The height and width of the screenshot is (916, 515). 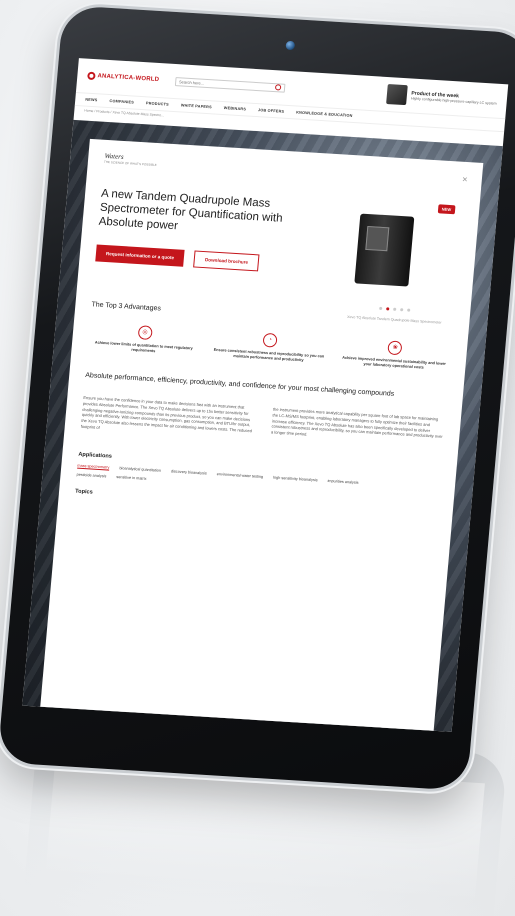 What do you see at coordinates (384, 250) in the screenshot?
I see `product-image` at bounding box center [384, 250].